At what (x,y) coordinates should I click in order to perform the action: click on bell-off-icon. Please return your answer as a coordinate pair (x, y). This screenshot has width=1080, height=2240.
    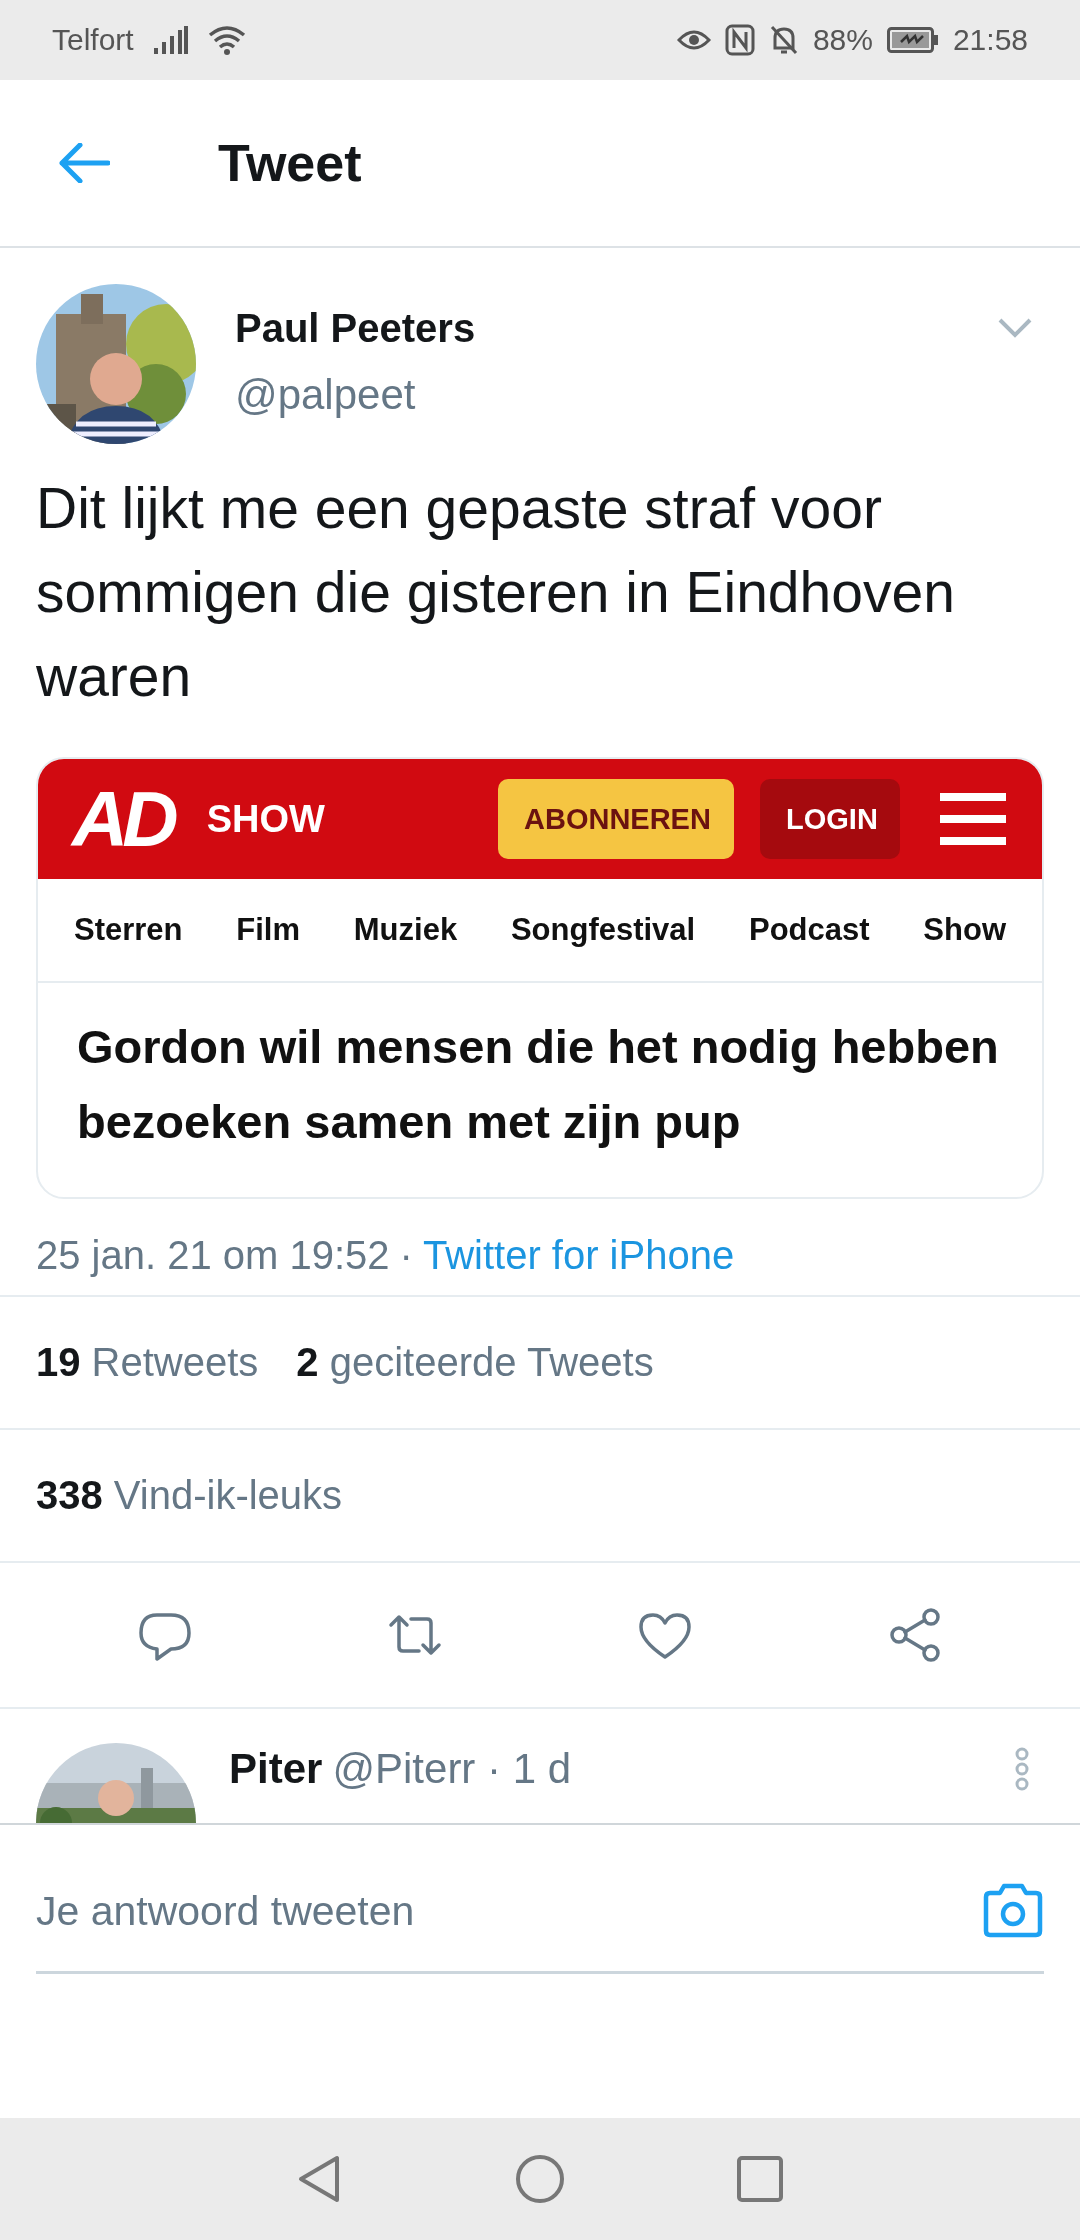
    Looking at the image, I should click on (783, 40).